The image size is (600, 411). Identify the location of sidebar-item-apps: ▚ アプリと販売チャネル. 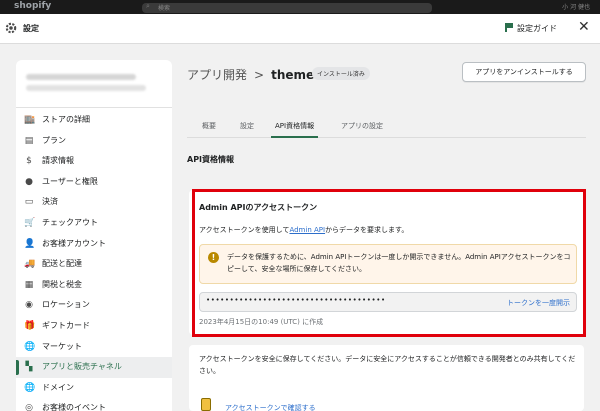
(94, 367).